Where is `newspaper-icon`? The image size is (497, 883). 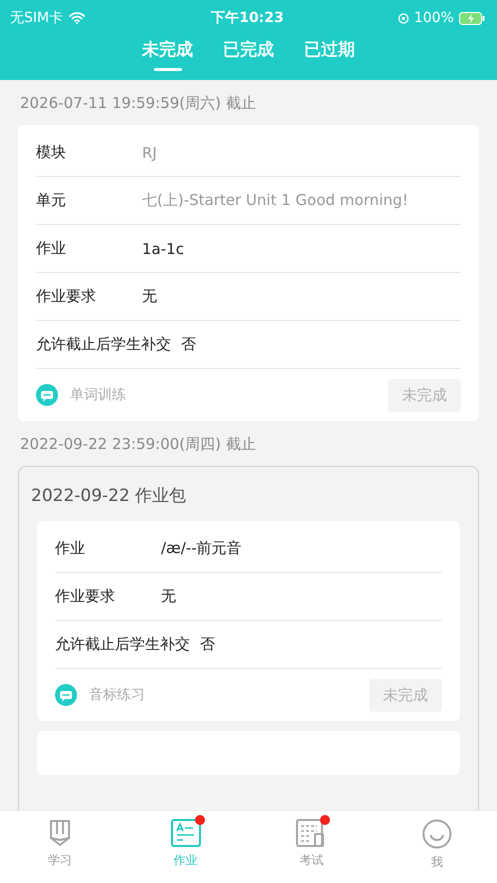
newspaper-icon is located at coordinates (311, 833).